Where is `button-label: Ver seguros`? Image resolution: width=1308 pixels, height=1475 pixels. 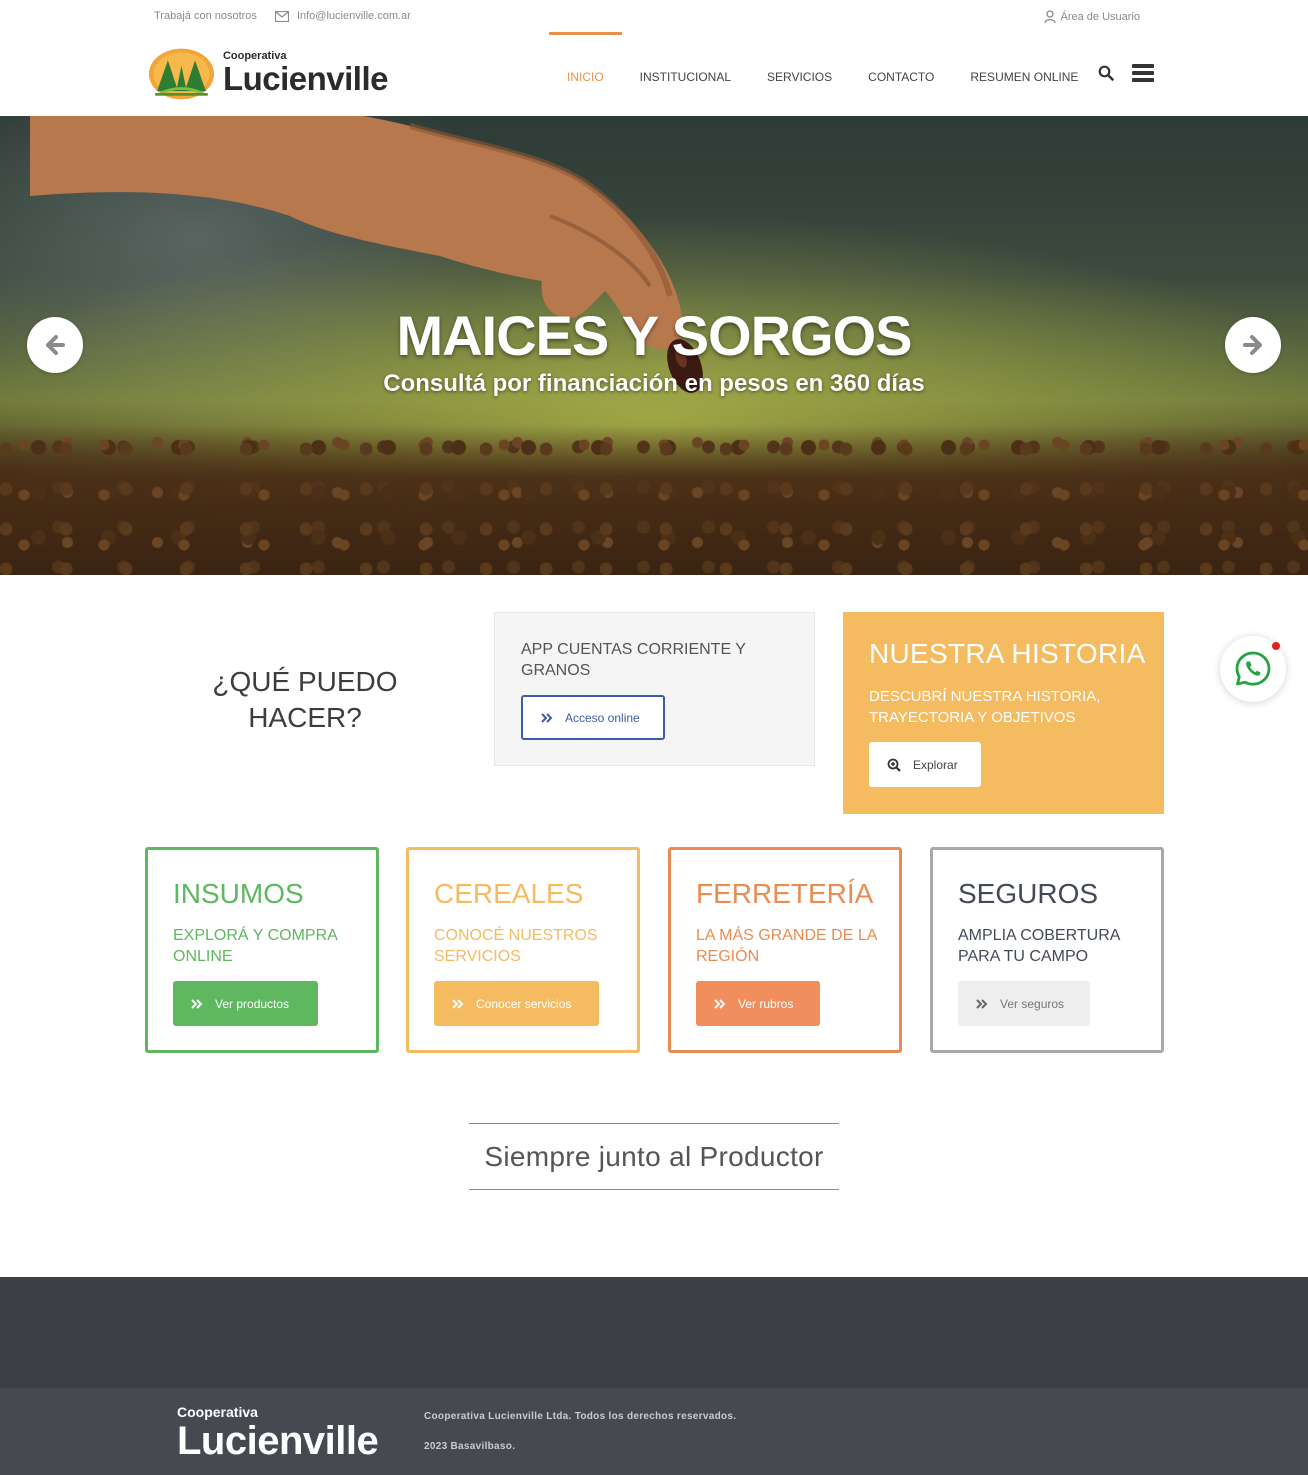 button-label: Ver seguros is located at coordinates (1032, 1003).